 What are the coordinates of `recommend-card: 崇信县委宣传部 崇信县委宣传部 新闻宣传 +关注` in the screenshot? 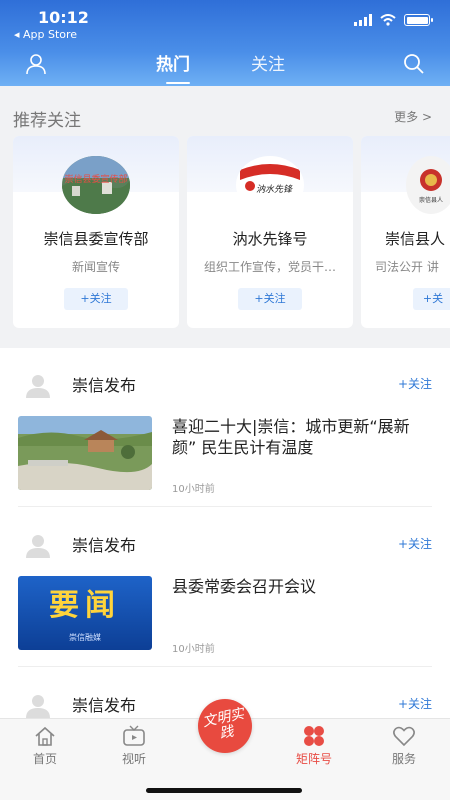 It's located at (96, 232).